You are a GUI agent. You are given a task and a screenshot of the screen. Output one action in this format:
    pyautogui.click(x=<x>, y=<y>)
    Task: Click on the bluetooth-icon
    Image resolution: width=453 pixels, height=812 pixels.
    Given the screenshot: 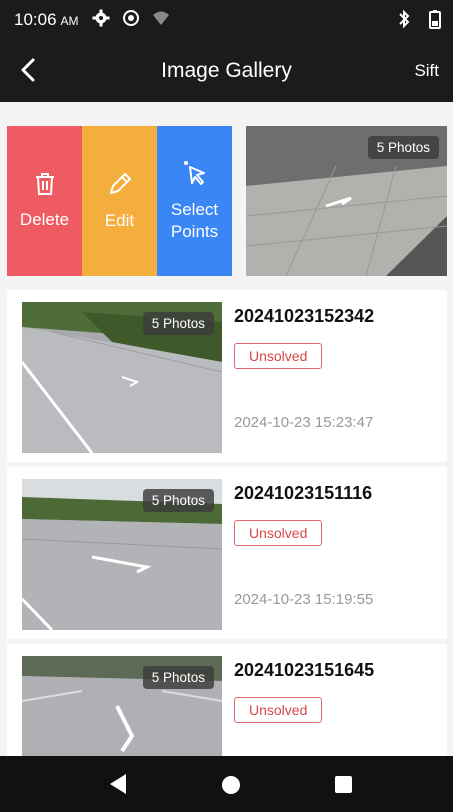 What is the action you would take?
    pyautogui.click(x=404, y=21)
    